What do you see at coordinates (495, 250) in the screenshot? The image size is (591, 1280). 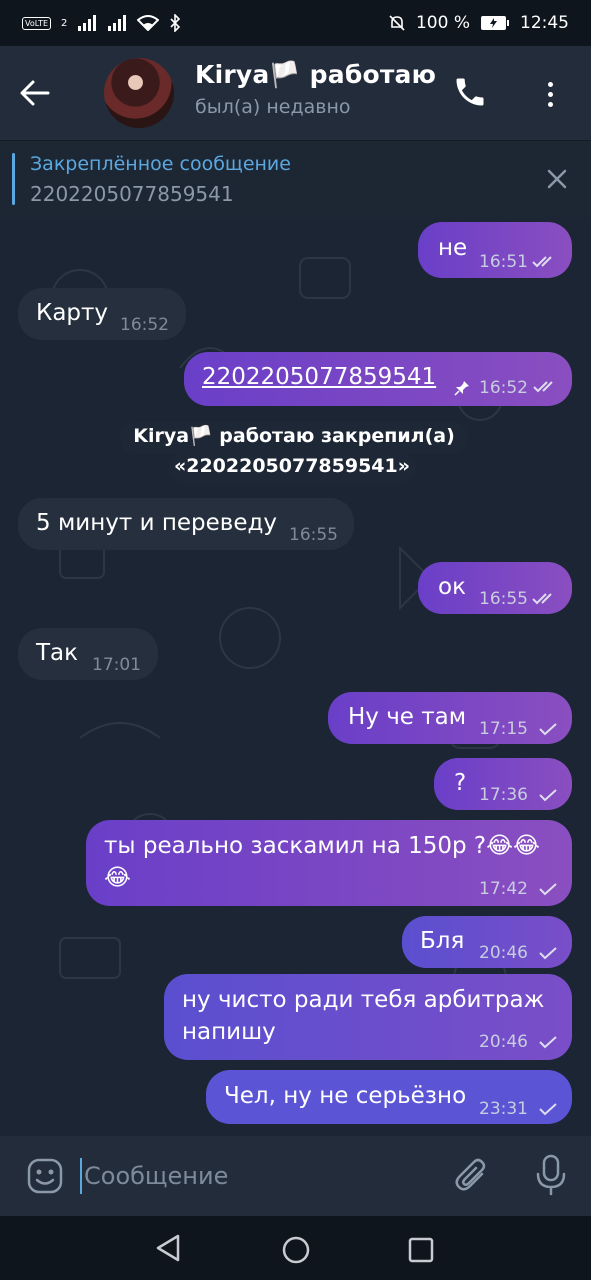 I see `message-outgoing: не 16:51` at bounding box center [495, 250].